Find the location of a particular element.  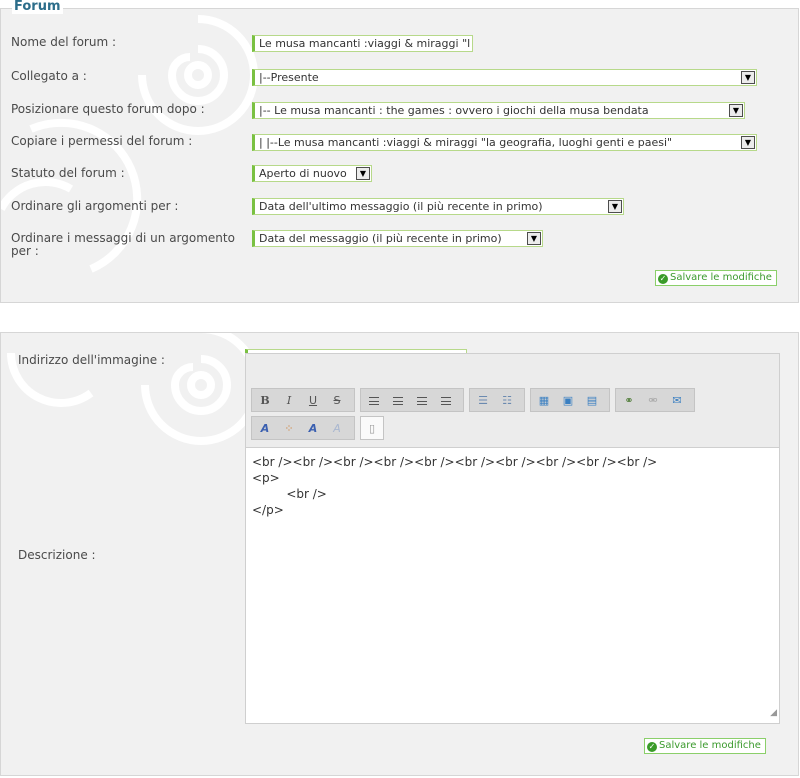

align-group is located at coordinates (412, 400).